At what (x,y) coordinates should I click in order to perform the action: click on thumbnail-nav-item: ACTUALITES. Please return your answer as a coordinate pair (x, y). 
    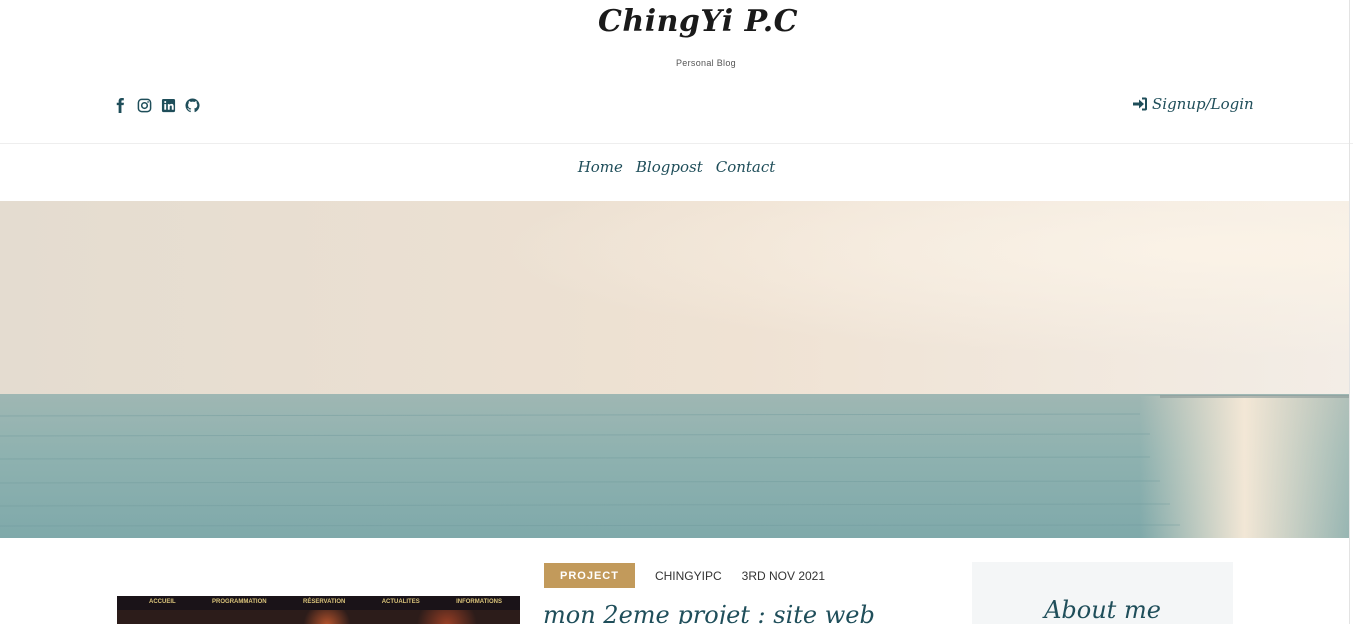
    Looking at the image, I should click on (400, 602).